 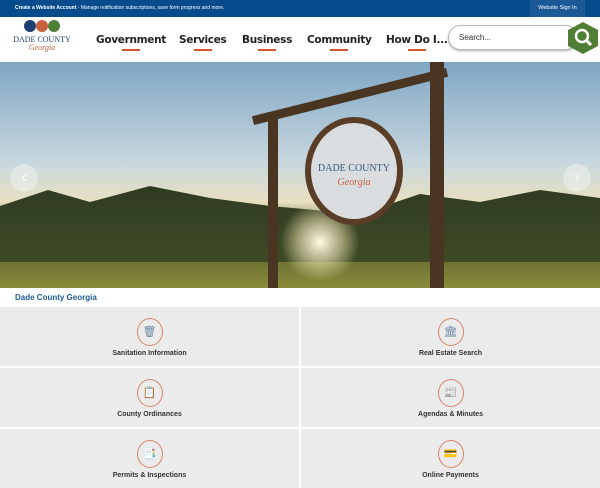 I want to click on tile-ordinances: 📋 County Ordinances, so click(x=149, y=397).